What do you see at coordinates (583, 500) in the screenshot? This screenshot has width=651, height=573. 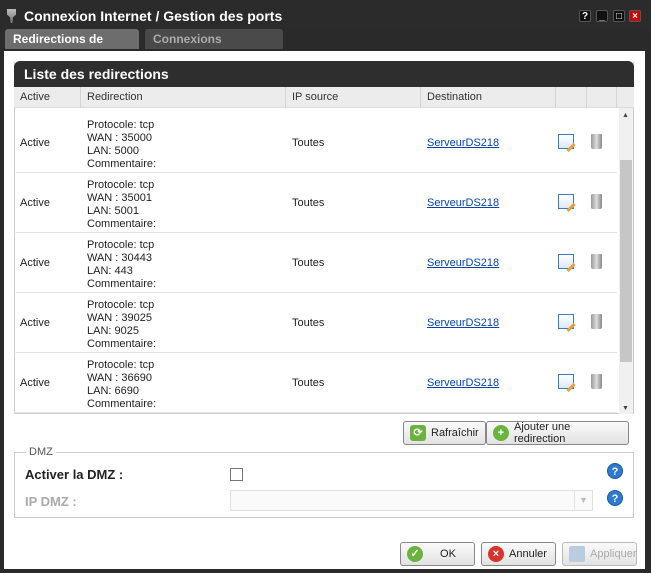 I see `chevron-down-icon: ▼` at bounding box center [583, 500].